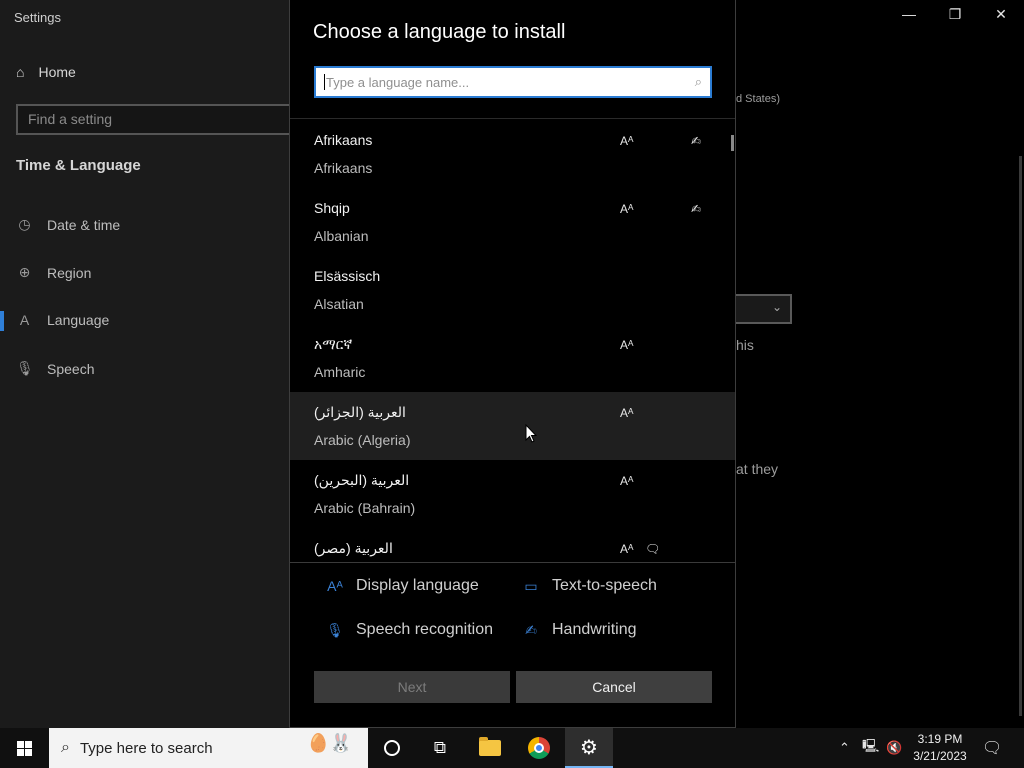 This screenshot has height=768, width=1024. Describe the element at coordinates (365, 508) in the screenshot. I see `language-english-name: Arabic (Bahrain)` at that location.